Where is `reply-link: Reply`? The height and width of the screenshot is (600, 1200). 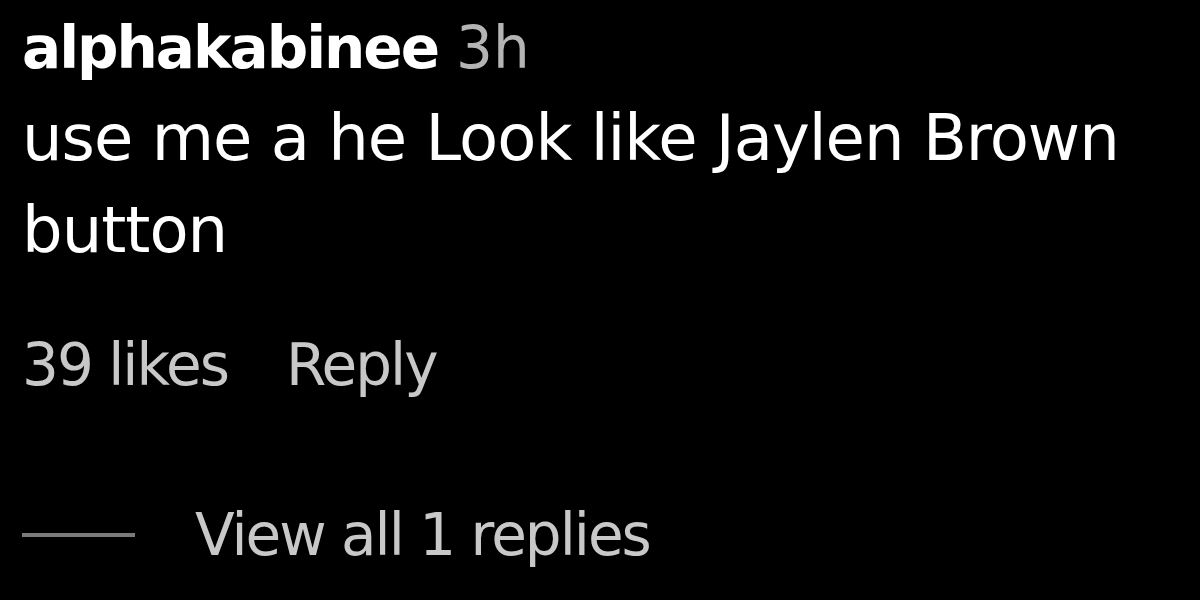 reply-link: Reply is located at coordinates (361, 365).